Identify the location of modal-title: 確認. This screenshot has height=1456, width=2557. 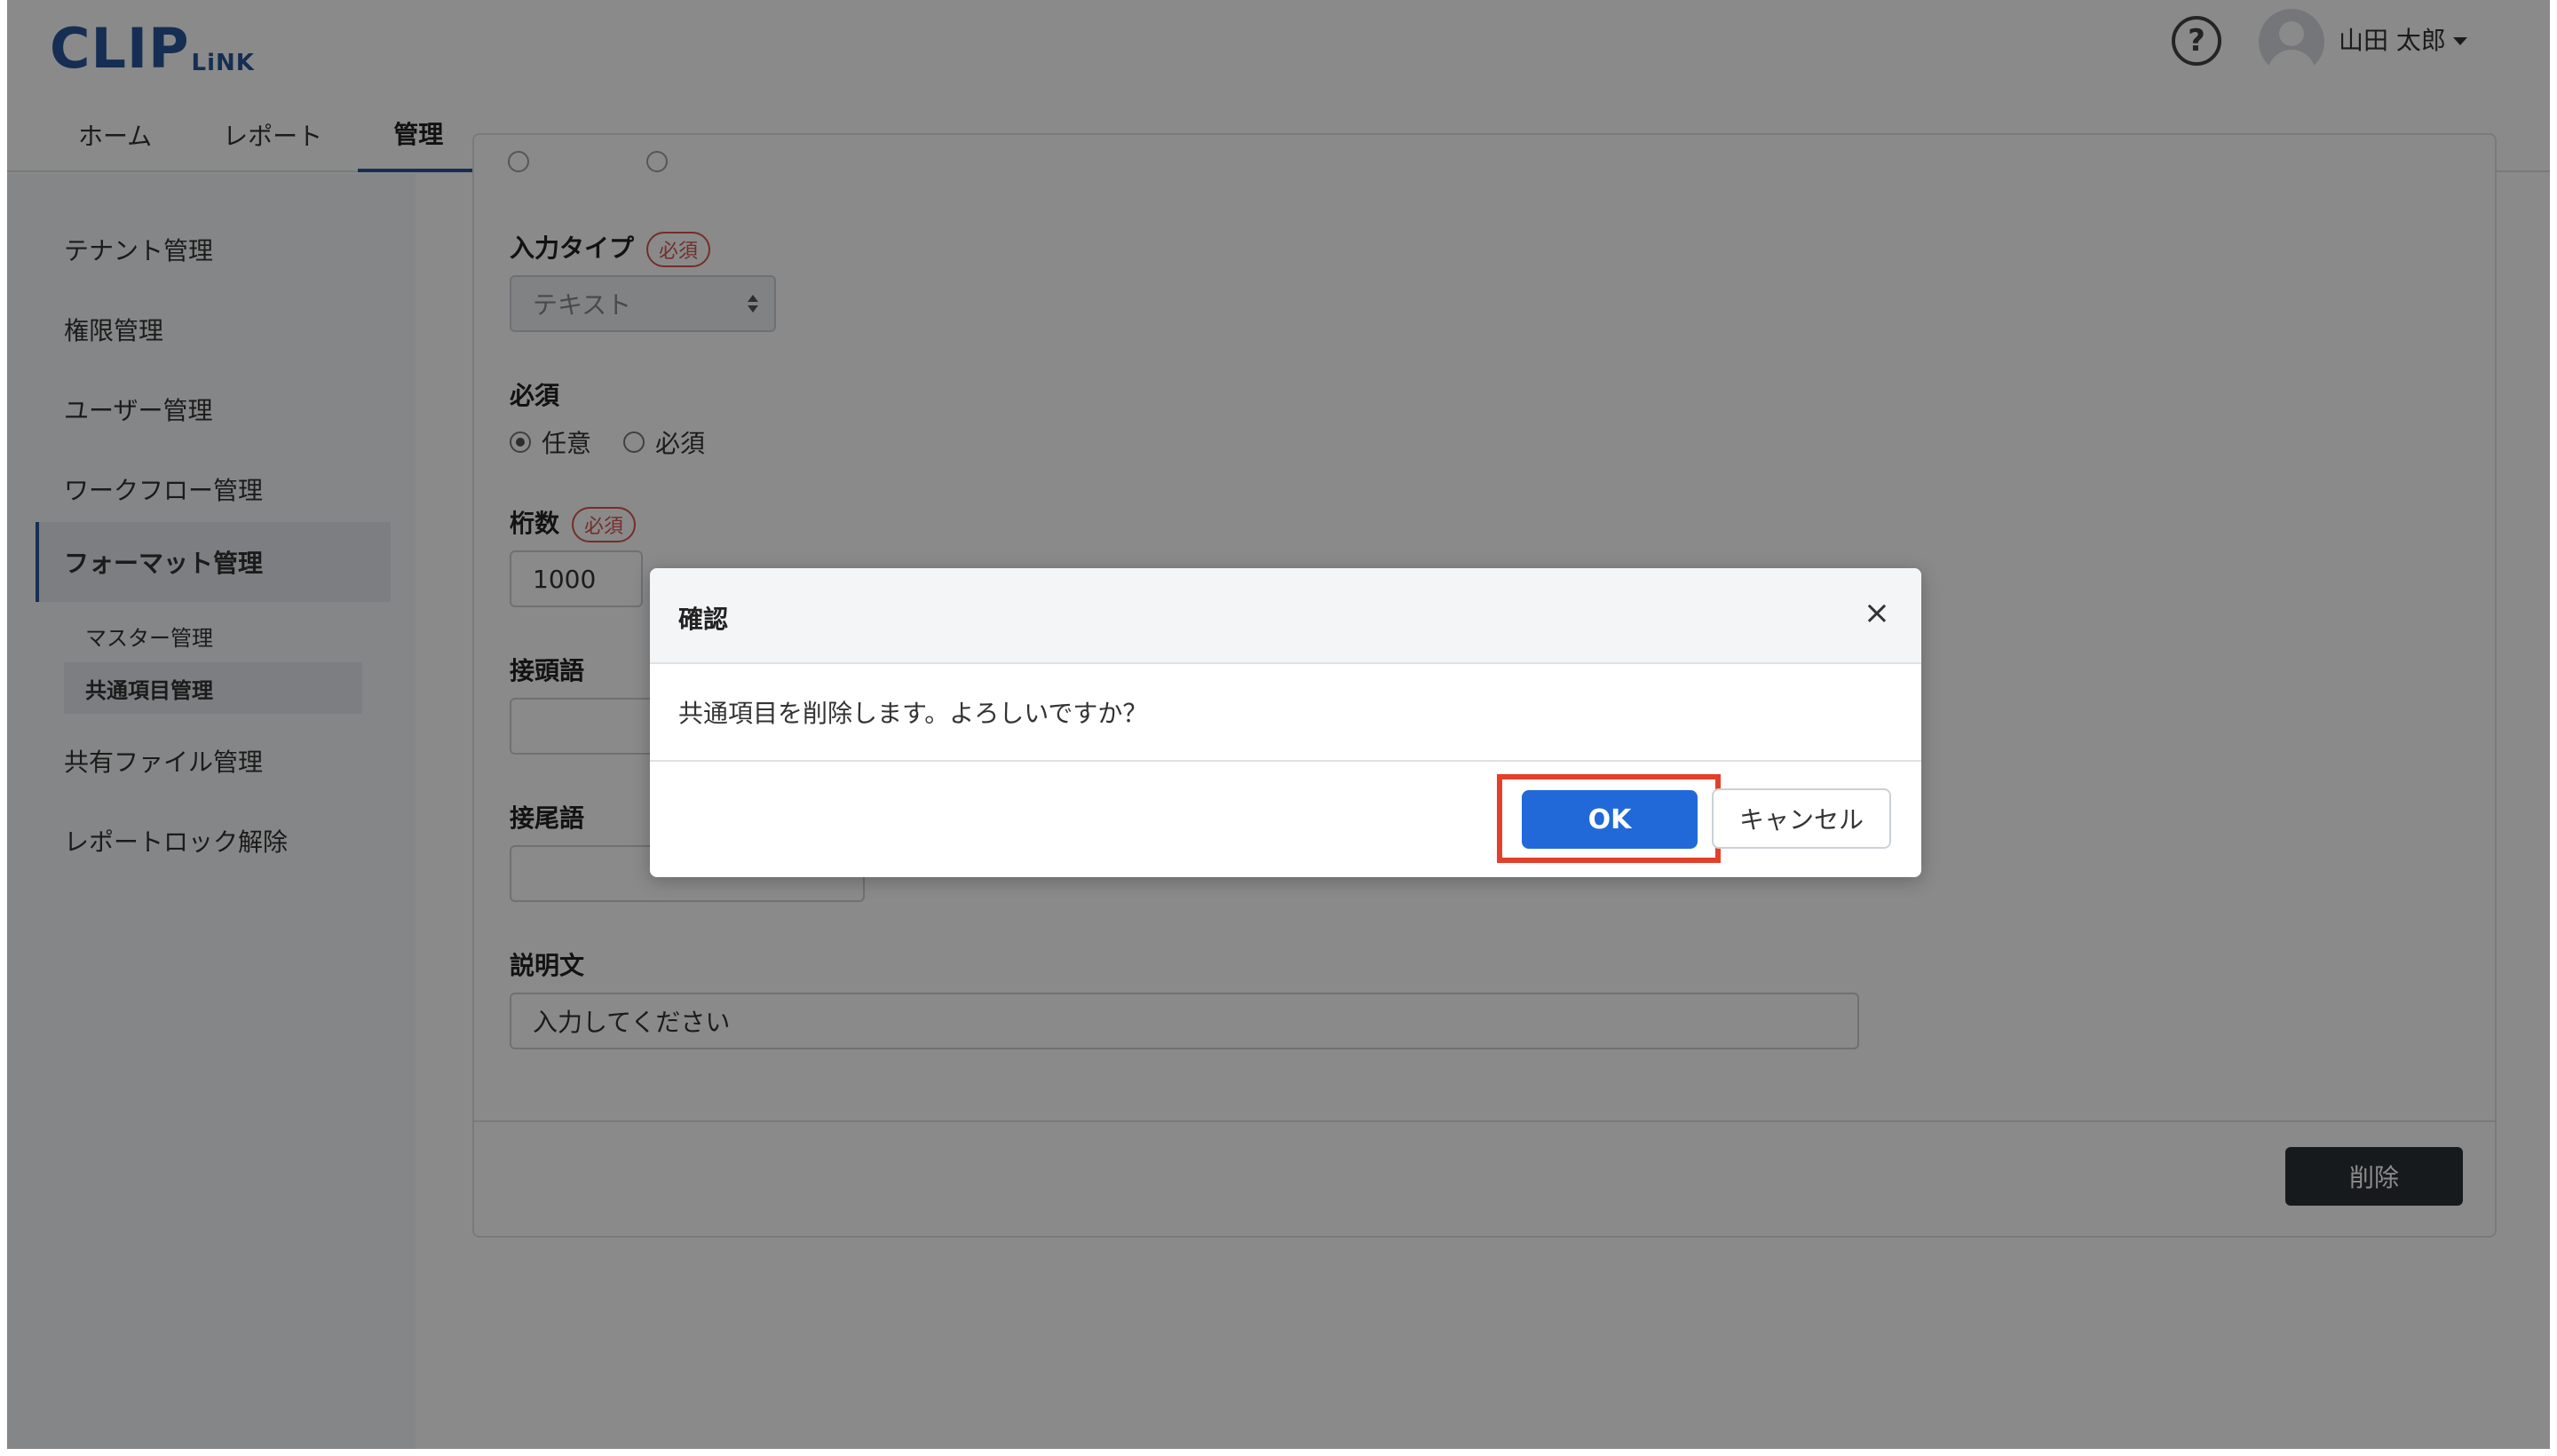
(703, 619).